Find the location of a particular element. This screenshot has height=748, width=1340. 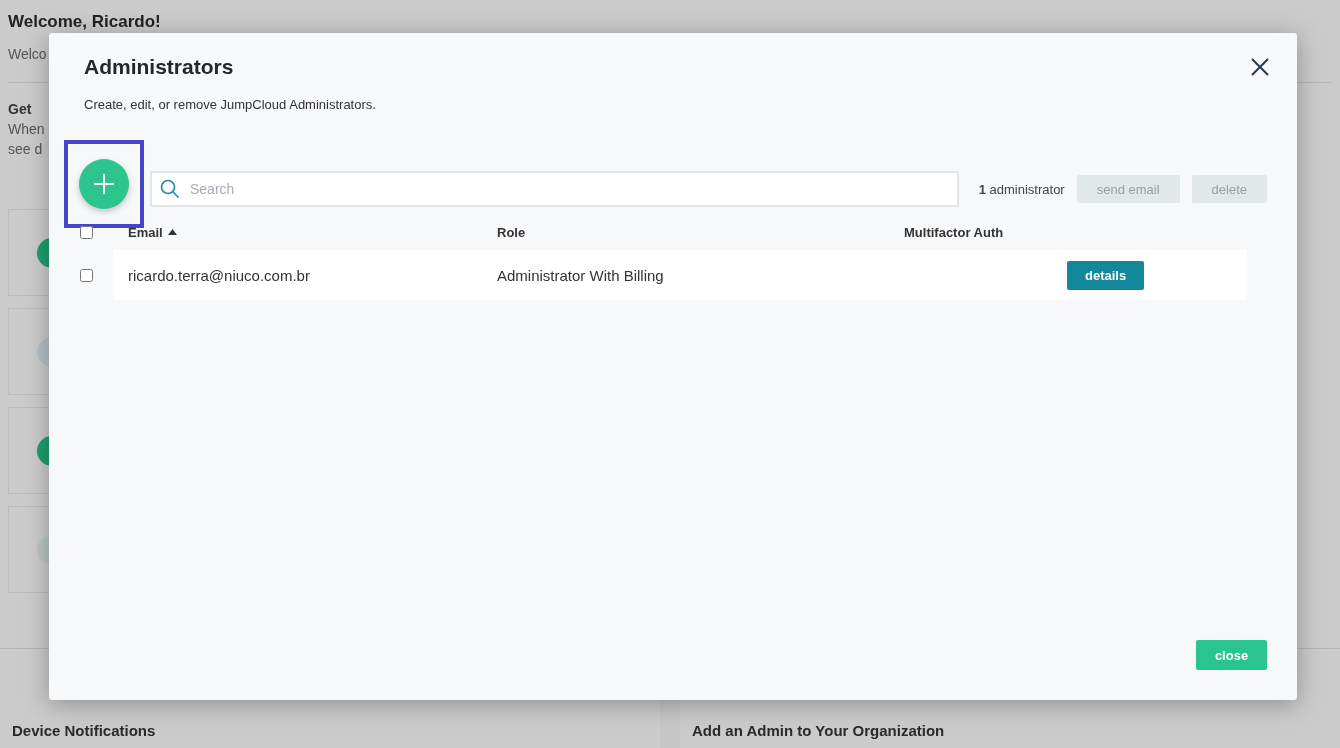

section-text: When is located at coordinates (26, 129).